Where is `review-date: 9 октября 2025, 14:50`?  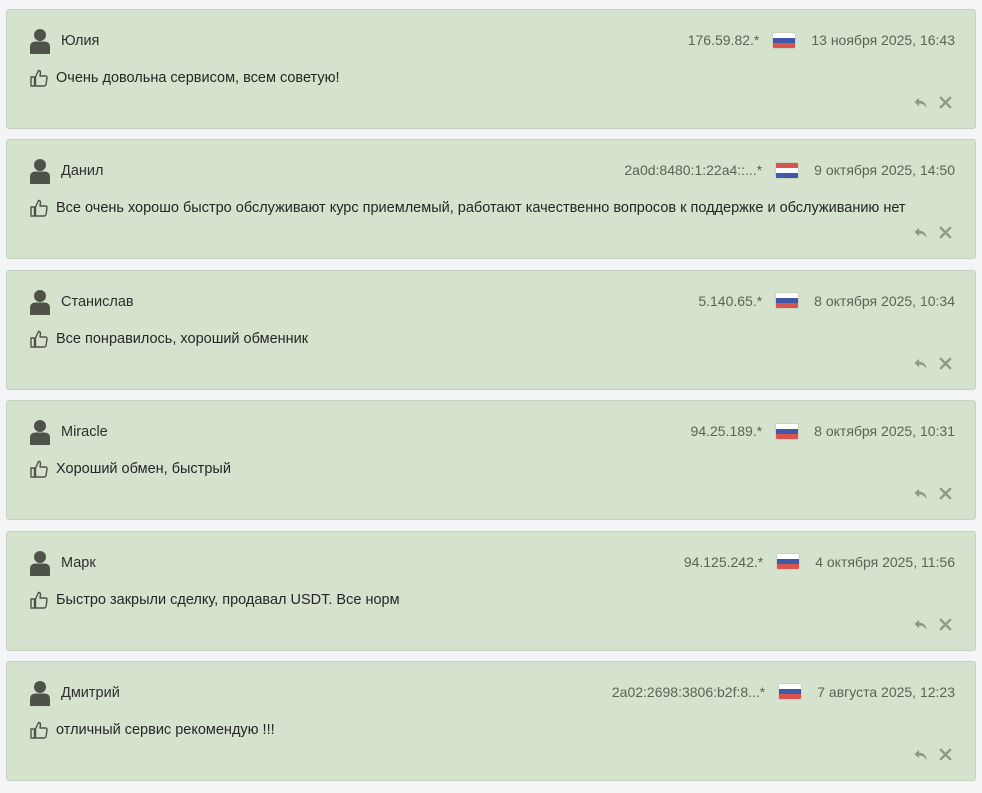
review-date: 9 октября 2025, 14:50 is located at coordinates (884, 170).